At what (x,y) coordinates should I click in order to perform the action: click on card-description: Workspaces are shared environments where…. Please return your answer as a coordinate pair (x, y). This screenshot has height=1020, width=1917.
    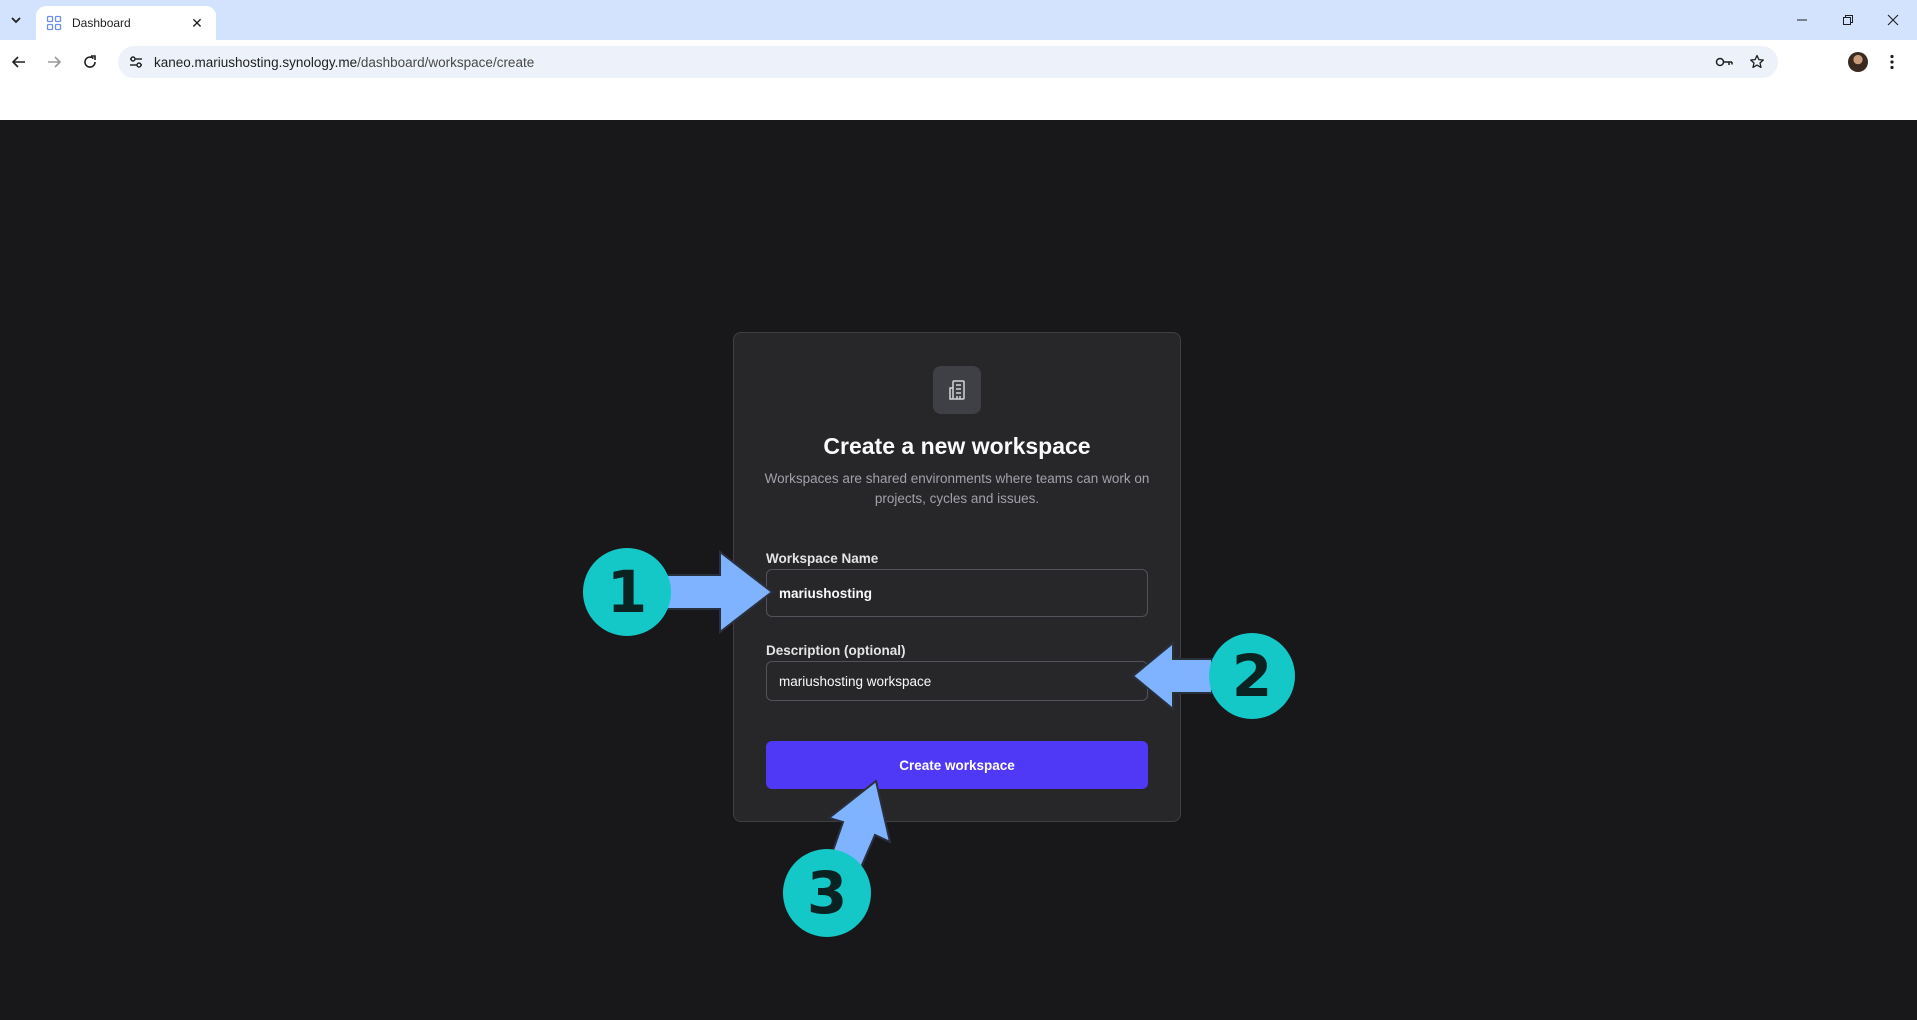
    Looking at the image, I should click on (957, 488).